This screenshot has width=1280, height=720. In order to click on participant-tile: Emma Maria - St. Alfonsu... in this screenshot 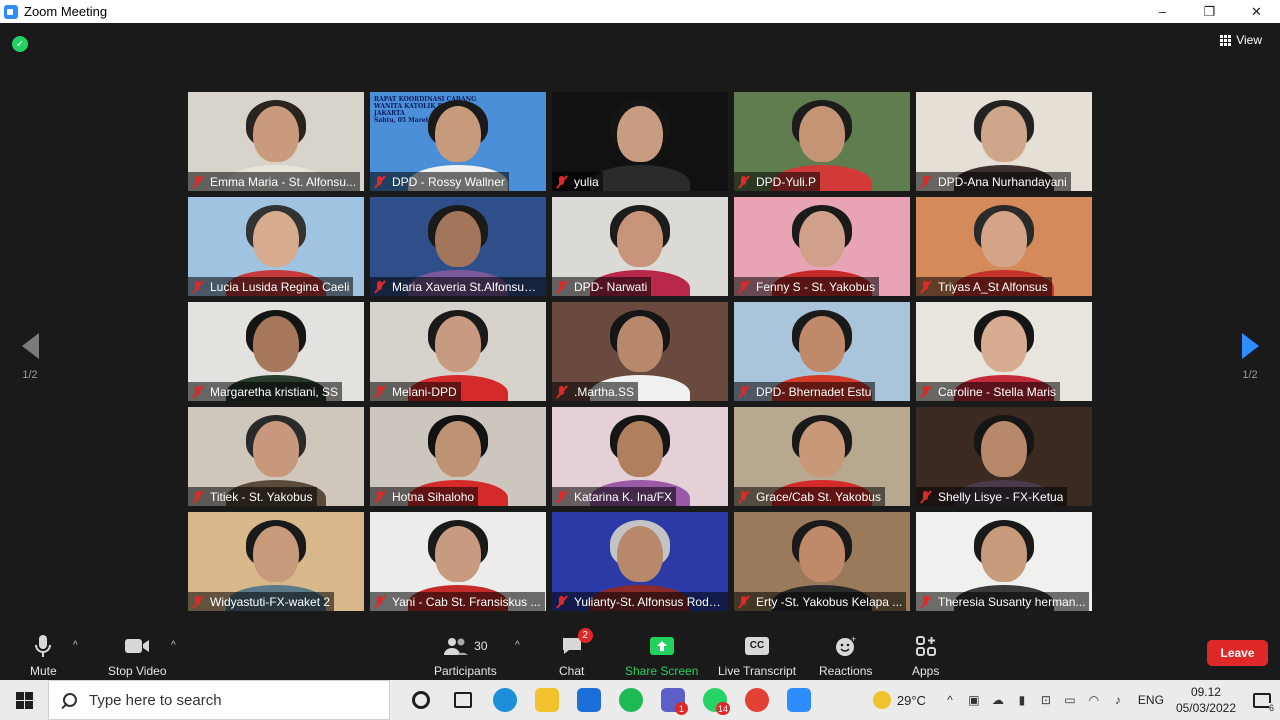, I will do `click(276, 141)`.